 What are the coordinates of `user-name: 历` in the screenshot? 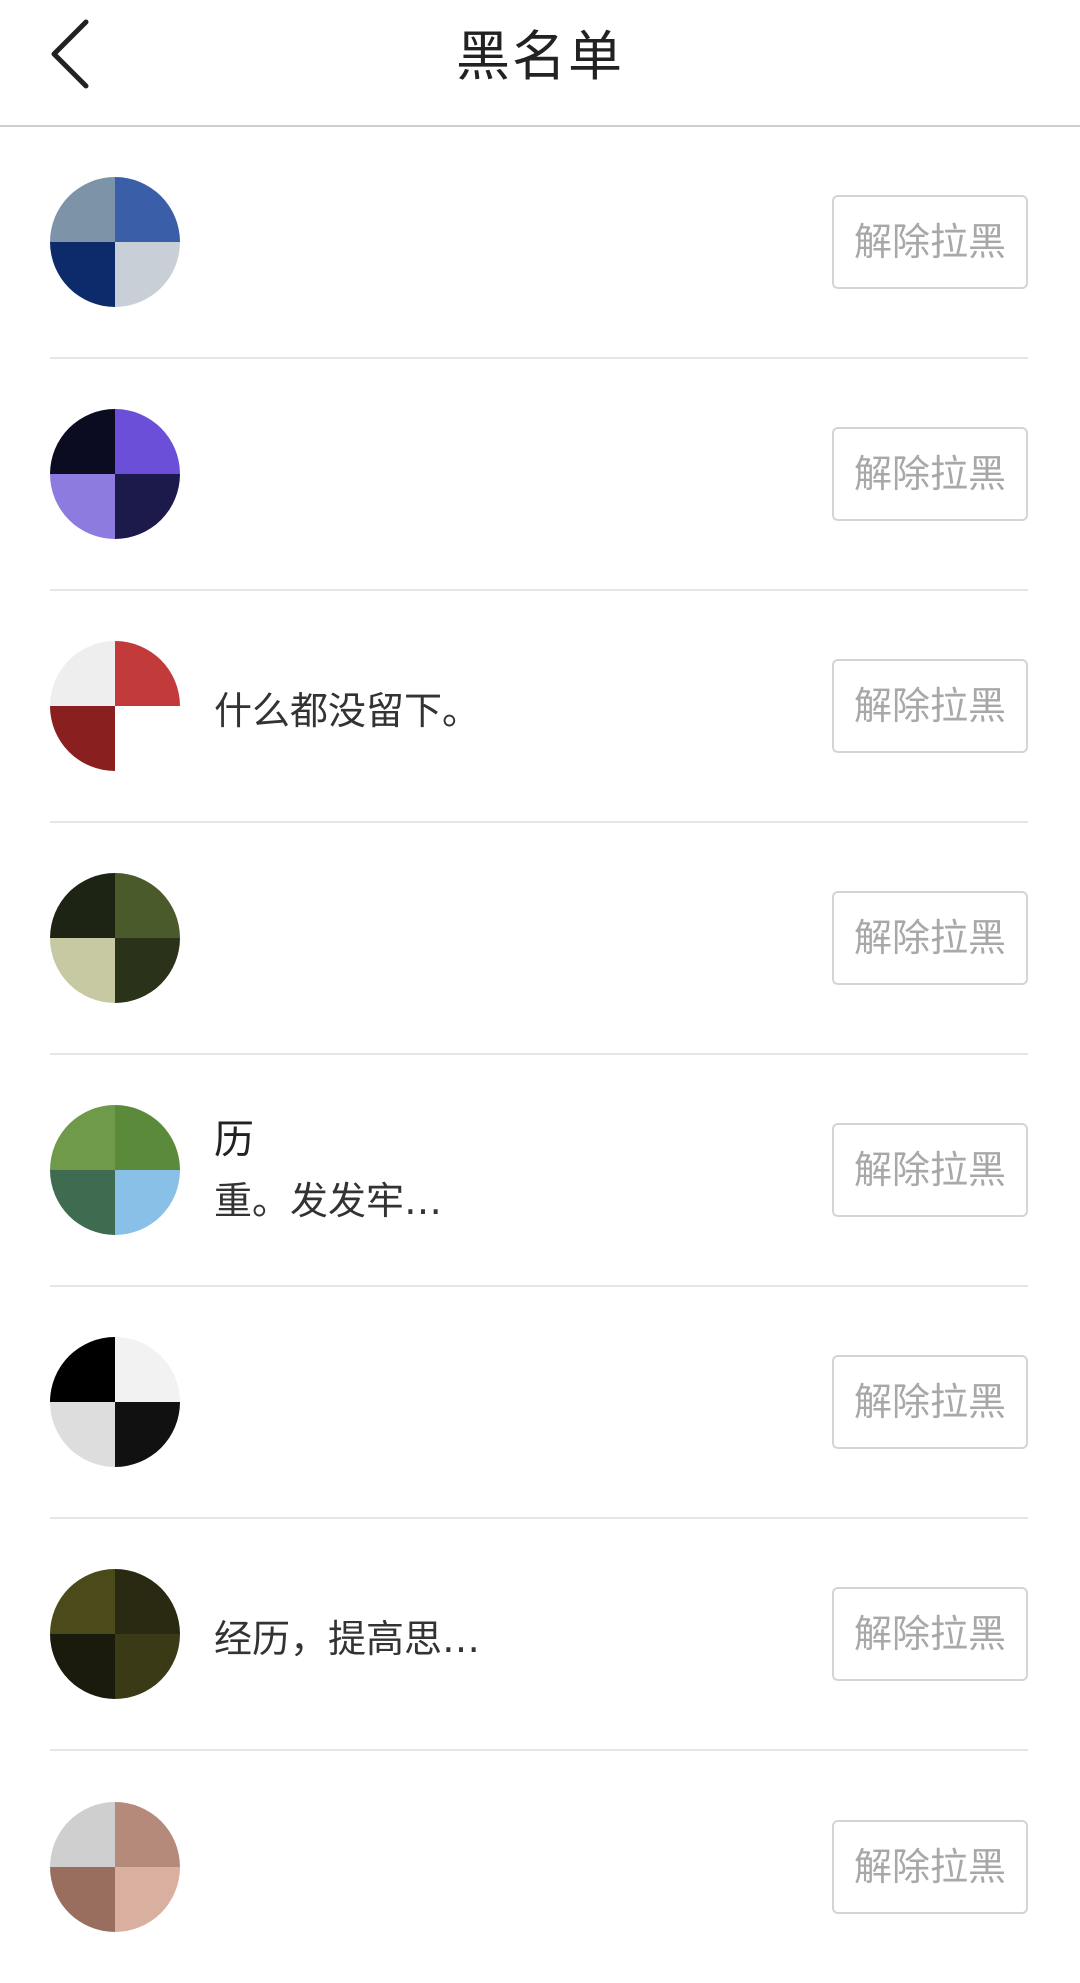 It's located at (234, 1140).